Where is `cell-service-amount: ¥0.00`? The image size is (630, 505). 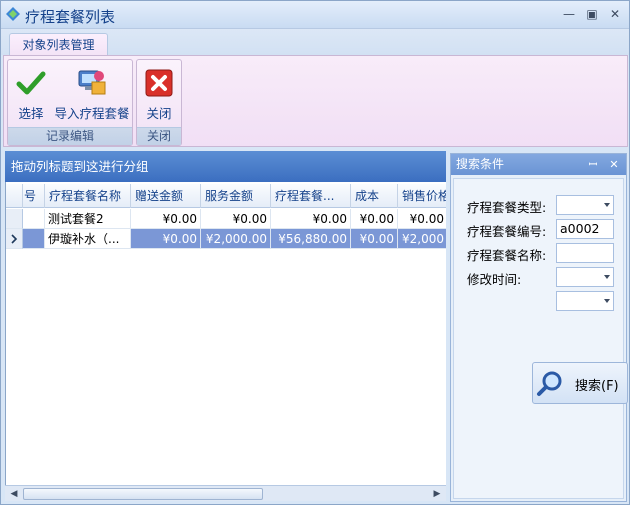
cell-service-amount: ¥0.00 is located at coordinates (236, 219).